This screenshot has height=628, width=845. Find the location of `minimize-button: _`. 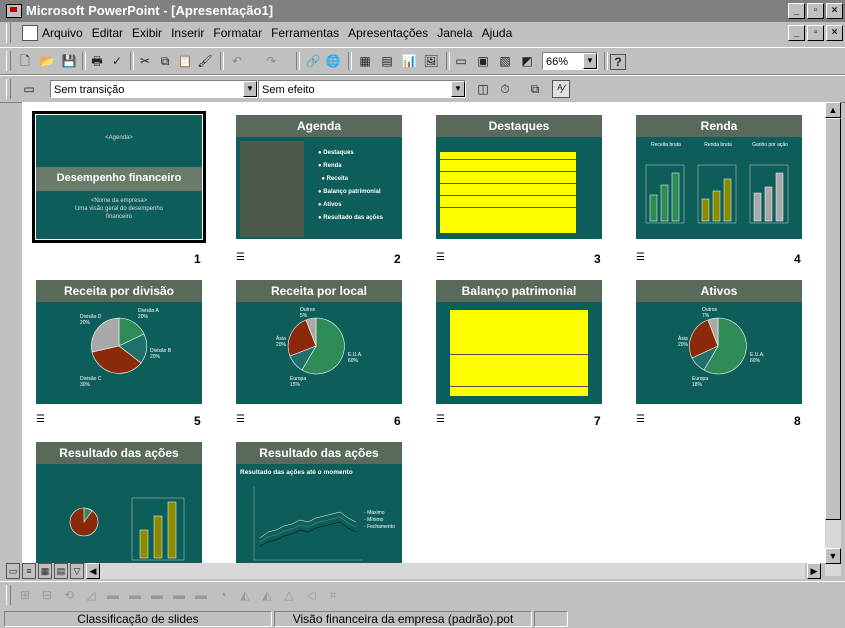

minimize-button: _ is located at coordinates (796, 11).